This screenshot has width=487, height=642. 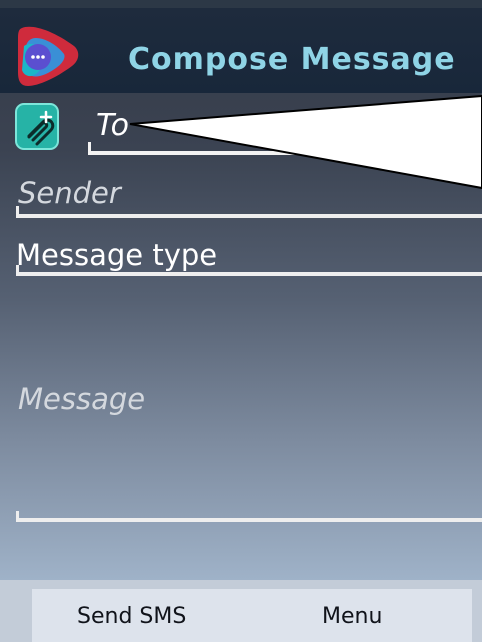 I want to click on screen-edge, so click(x=484, y=321).